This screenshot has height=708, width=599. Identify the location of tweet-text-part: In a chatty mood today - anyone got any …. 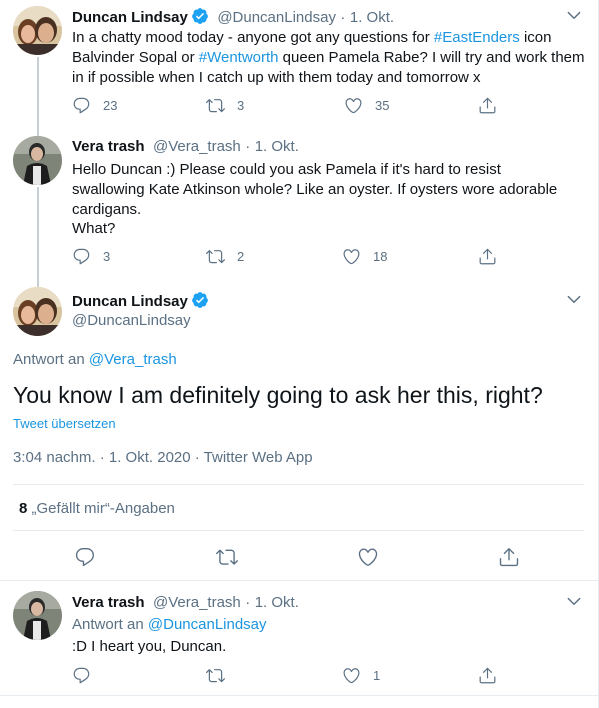
(253, 37).